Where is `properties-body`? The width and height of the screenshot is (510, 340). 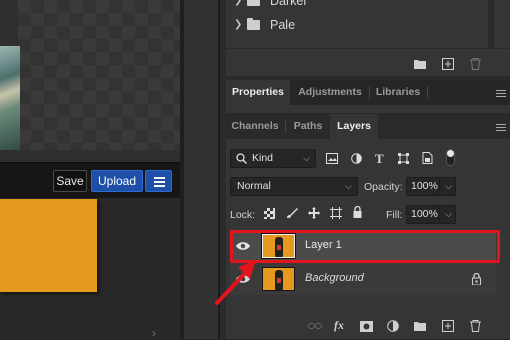 properties-body is located at coordinates (368, 109).